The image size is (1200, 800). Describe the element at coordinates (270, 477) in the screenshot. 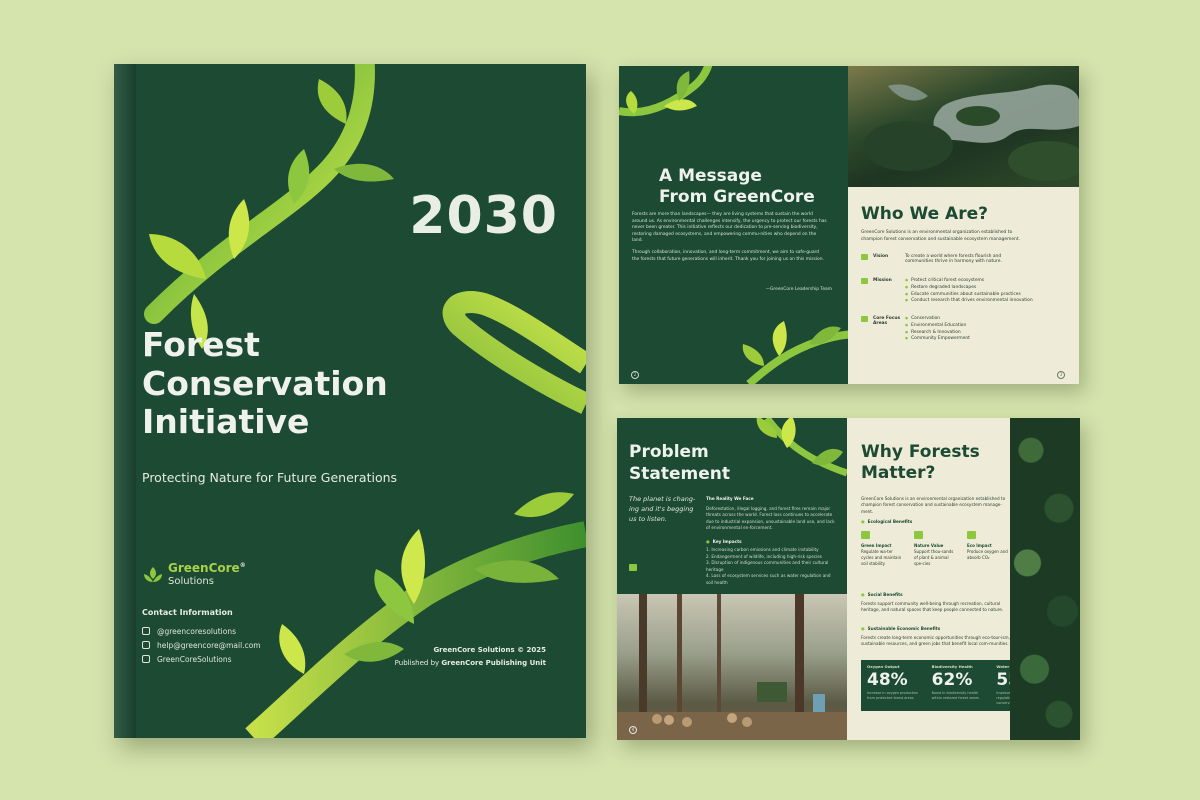

I see `cover-subtitle: Protecting Nature for Future Generations` at that location.